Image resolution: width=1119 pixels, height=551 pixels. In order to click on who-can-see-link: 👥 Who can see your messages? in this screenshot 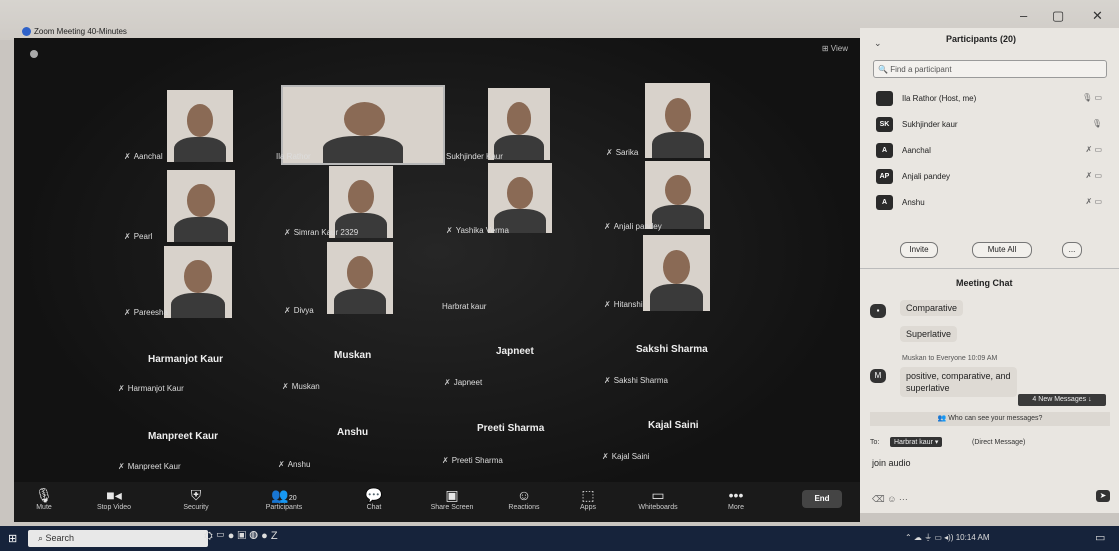, I will do `click(990, 419)`.